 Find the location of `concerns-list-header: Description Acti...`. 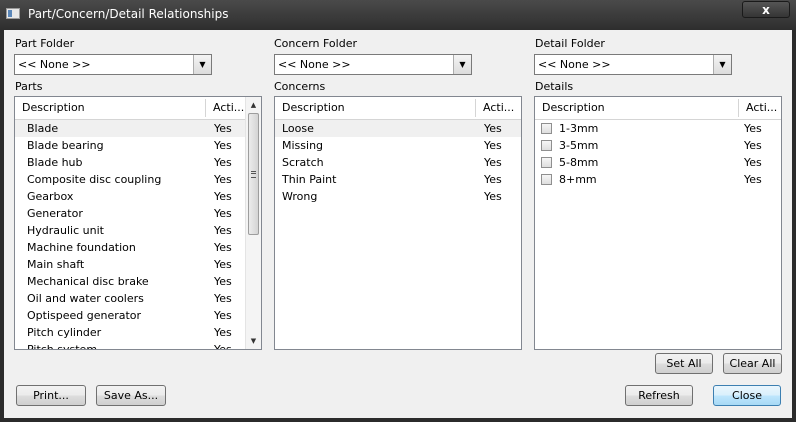

concerns-list-header: Description Acti... is located at coordinates (398, 108).